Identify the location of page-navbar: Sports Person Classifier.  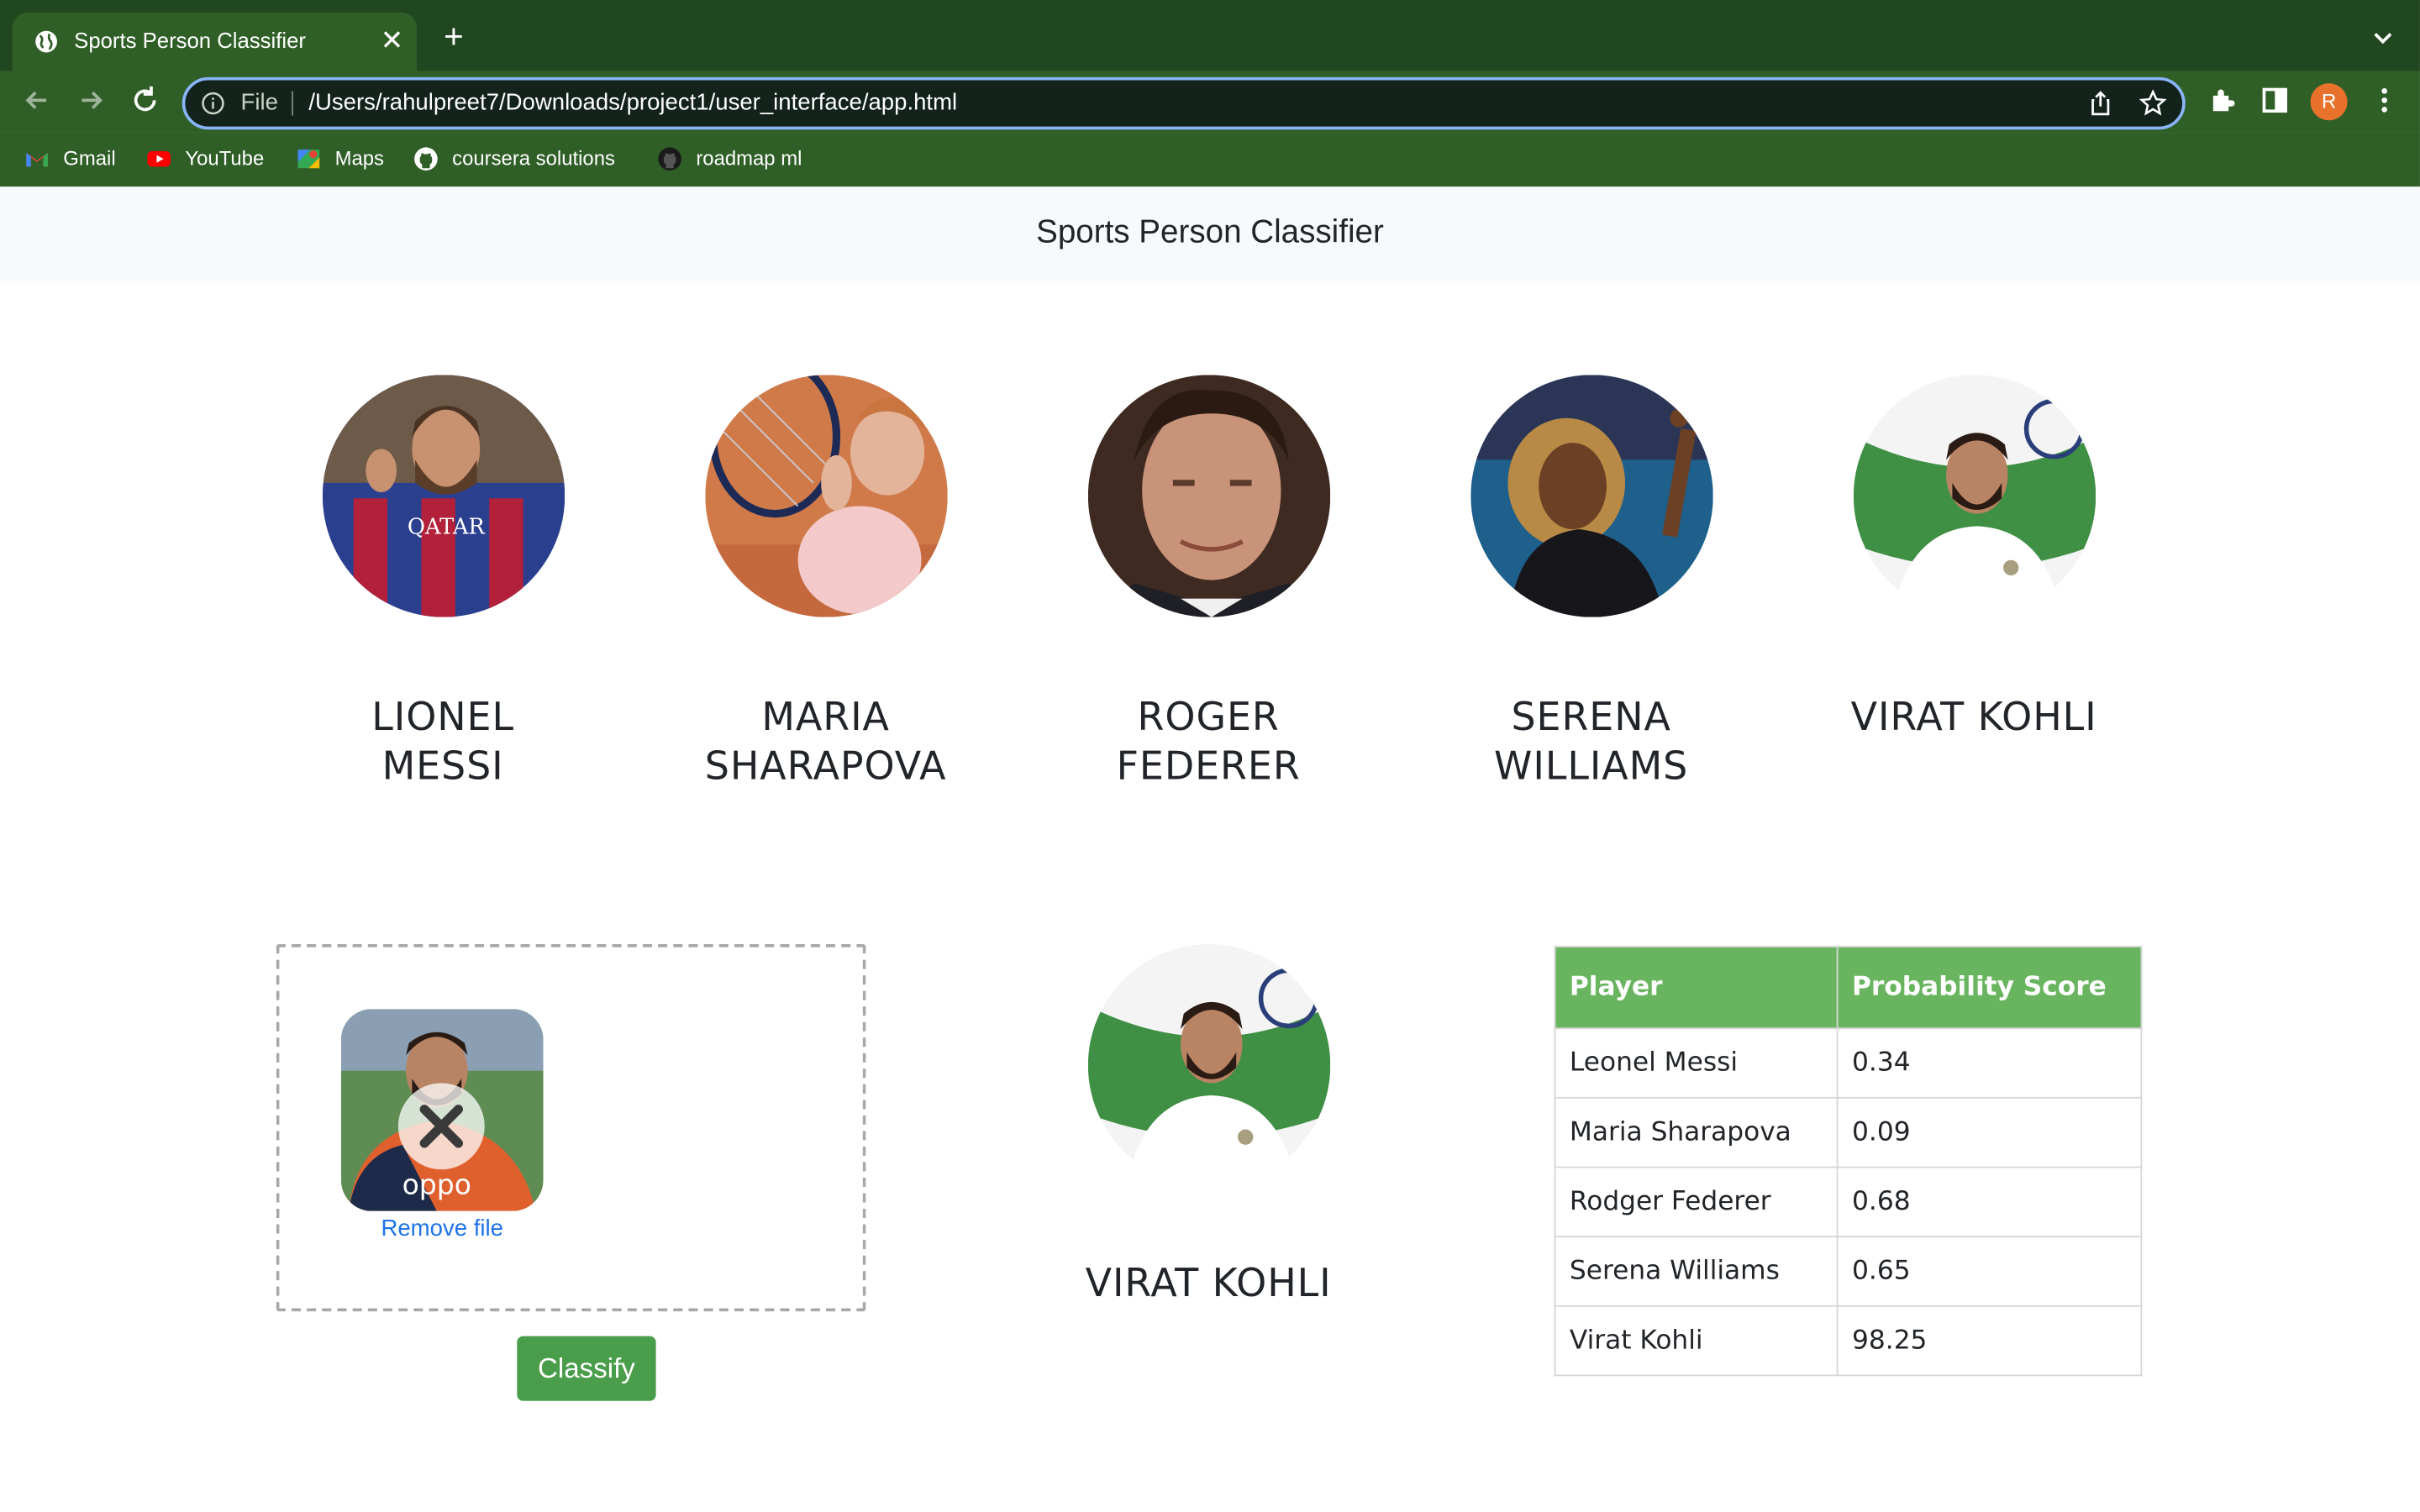
(1210, 233).